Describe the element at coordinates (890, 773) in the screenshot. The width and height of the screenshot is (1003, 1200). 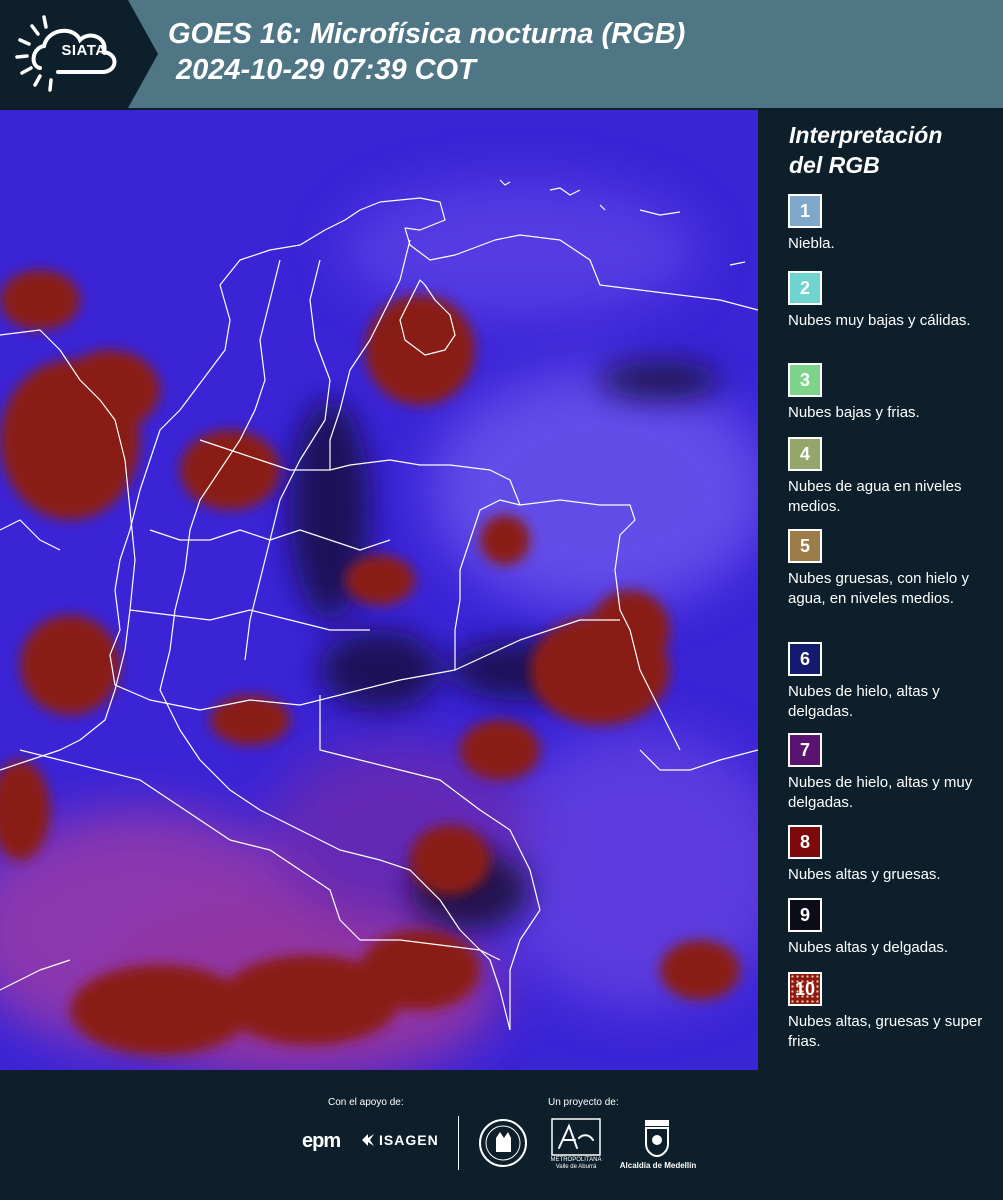
I see `legend-item-7: 7 Nubes de hielo, altas y muy delgadas.` at that location.